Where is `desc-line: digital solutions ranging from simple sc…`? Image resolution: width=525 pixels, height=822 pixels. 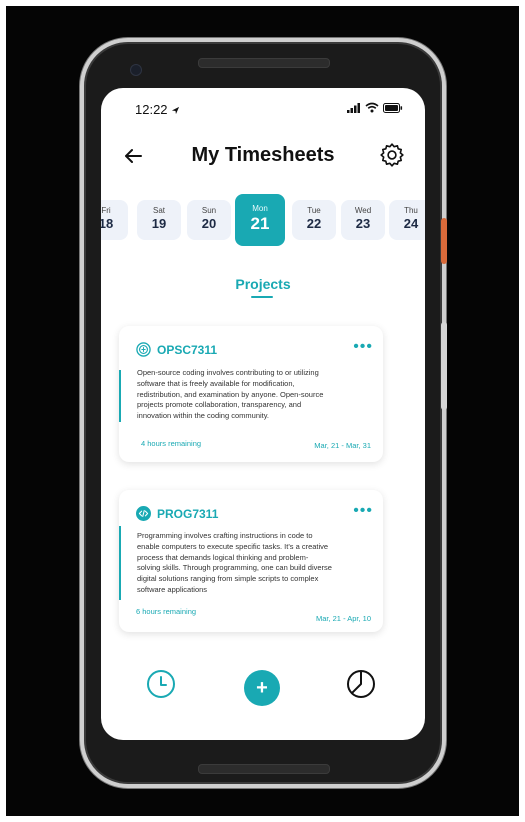 desc-line: digital solutions ranging from simple sc… is located at coordinates (228, 579).